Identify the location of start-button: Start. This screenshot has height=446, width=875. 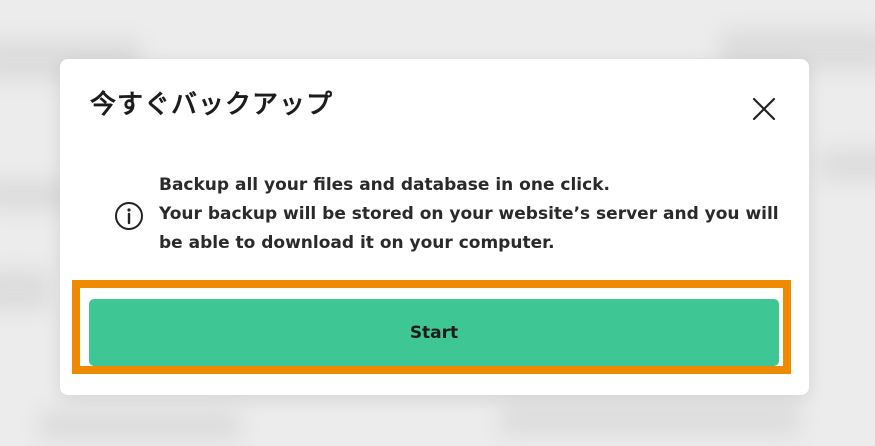
(434, 332).